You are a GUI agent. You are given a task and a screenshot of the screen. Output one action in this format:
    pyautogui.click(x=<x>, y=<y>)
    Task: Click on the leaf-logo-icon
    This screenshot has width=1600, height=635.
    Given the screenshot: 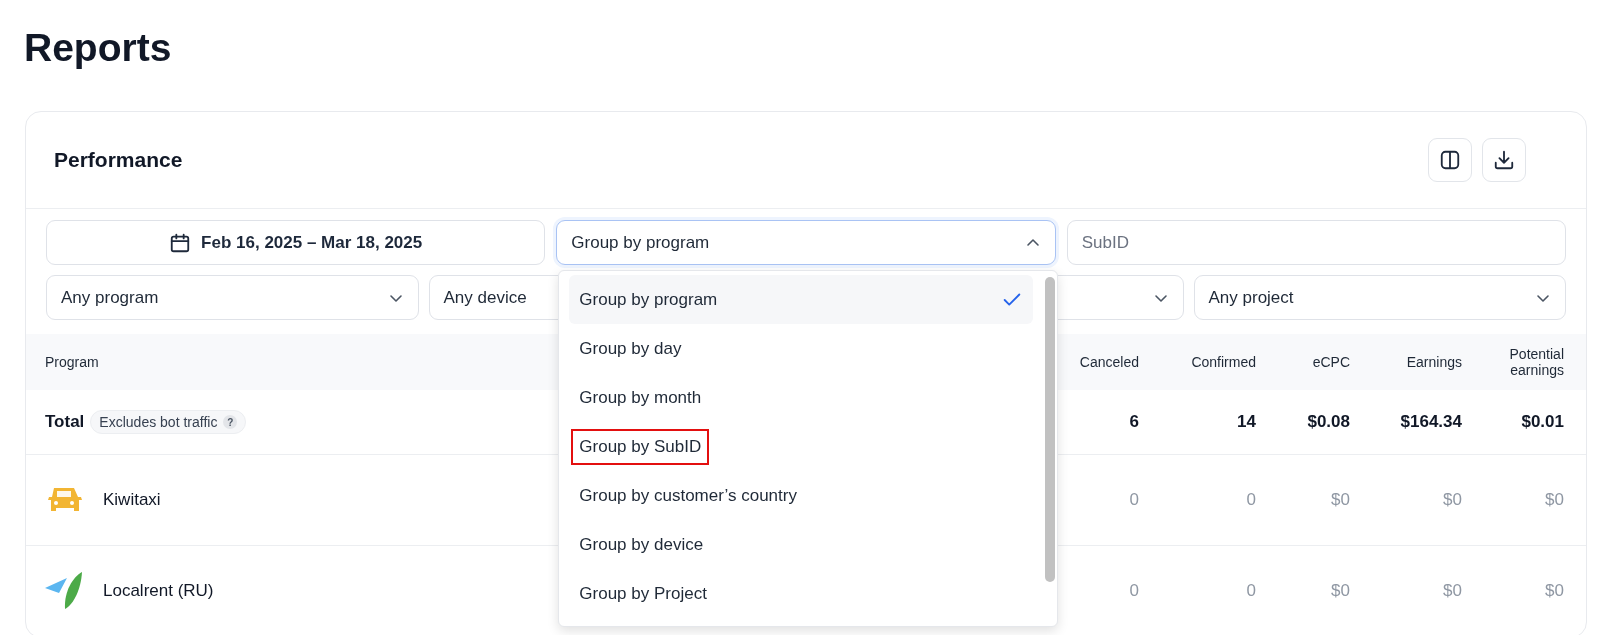 What is the action you would take?
    pyautogui.click(x=64, y=591)
    